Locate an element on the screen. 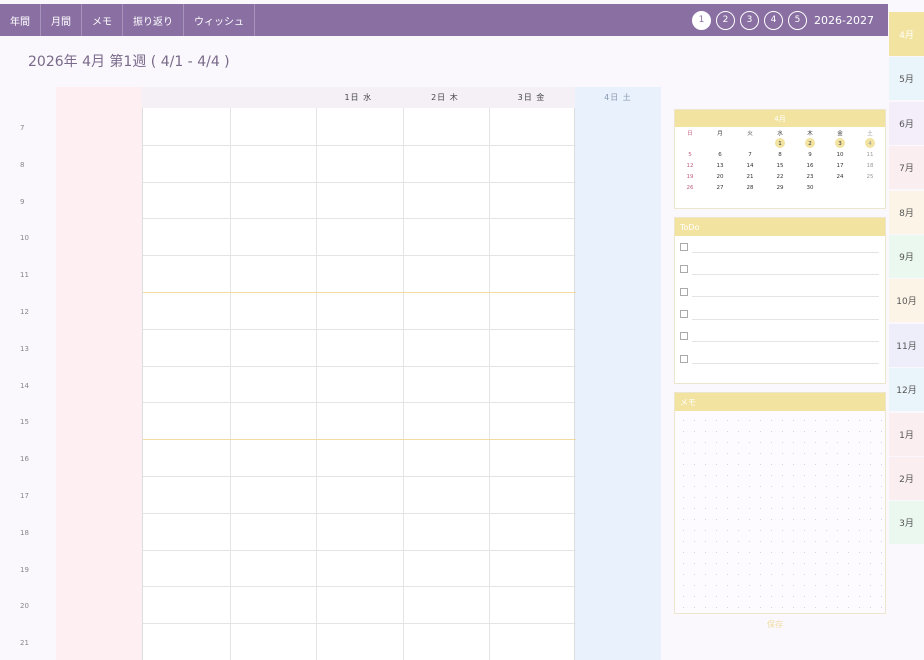 Image resolution: width=924 pixels, height=660 pixels. mini-calendar-day: 14 is located at coordinates (750, 166).